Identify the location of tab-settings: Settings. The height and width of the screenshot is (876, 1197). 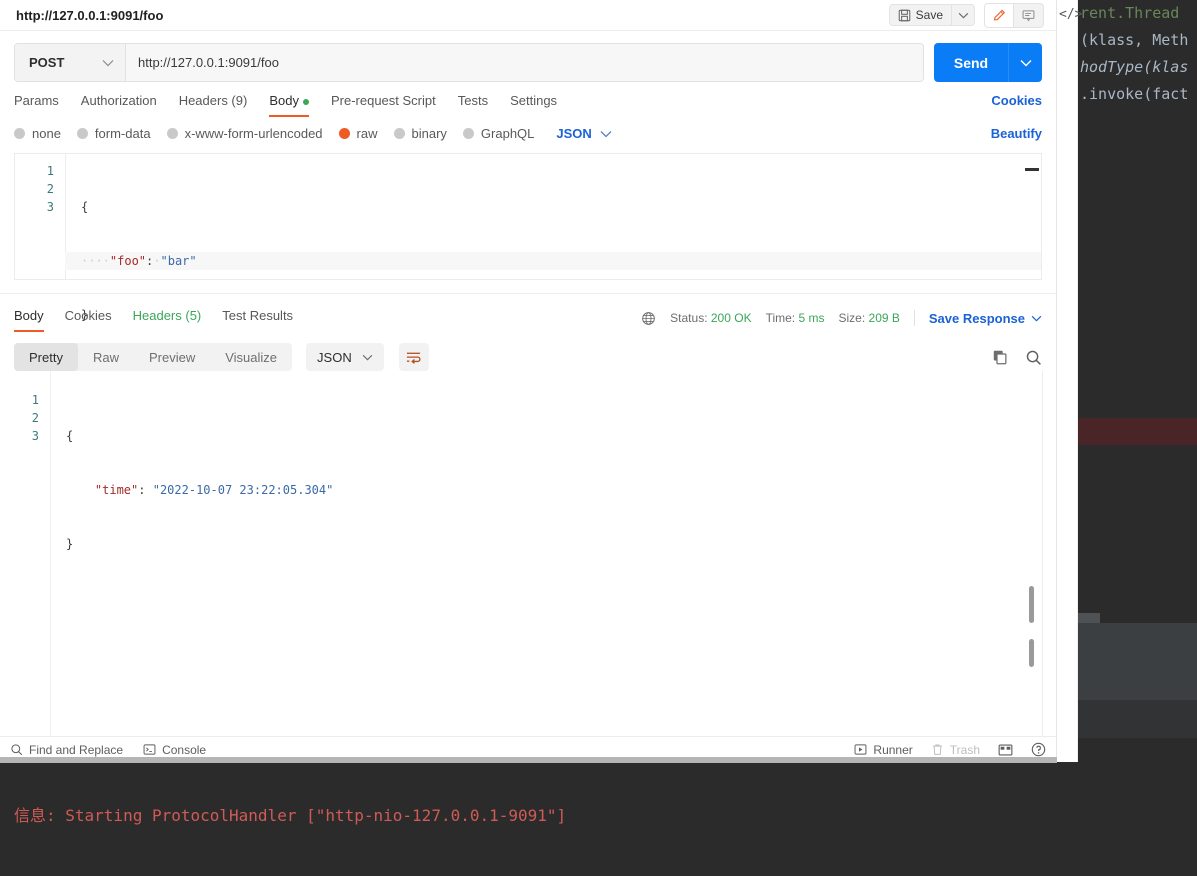
(533, 105).